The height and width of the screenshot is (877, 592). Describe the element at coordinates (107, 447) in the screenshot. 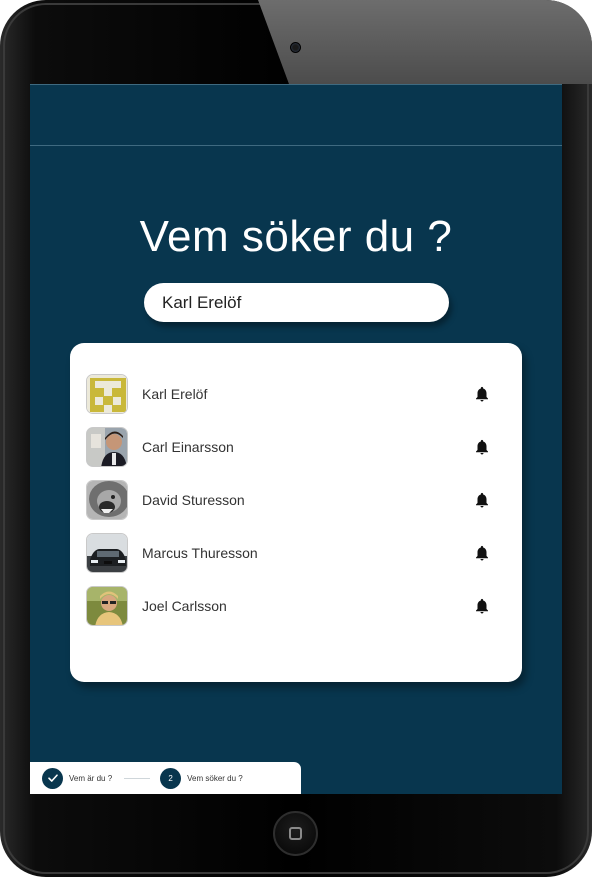

I see `man-portrait-avatar` at that location.